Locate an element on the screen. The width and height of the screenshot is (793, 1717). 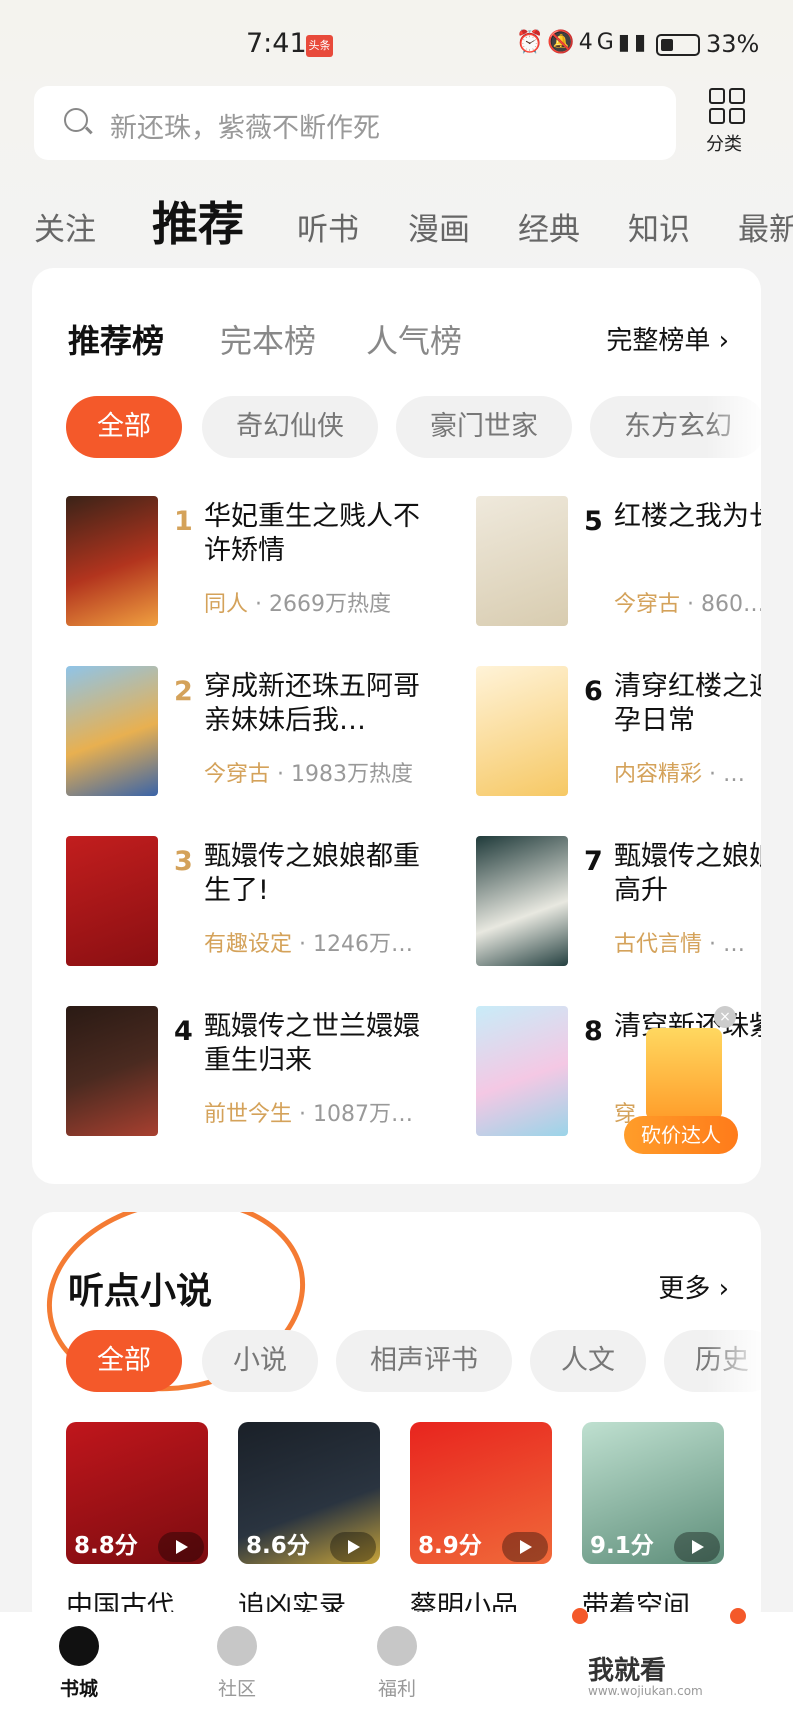
audio-item: 9.1分 带着空间 is located at coordinates (653, 1522).